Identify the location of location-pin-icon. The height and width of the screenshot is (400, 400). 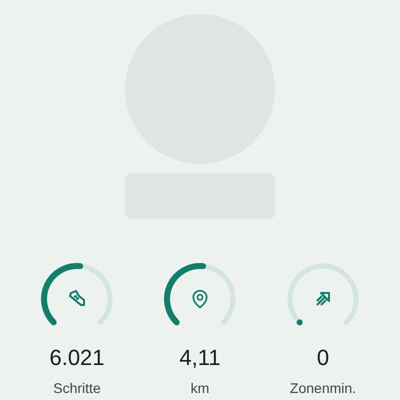
(200, 299).